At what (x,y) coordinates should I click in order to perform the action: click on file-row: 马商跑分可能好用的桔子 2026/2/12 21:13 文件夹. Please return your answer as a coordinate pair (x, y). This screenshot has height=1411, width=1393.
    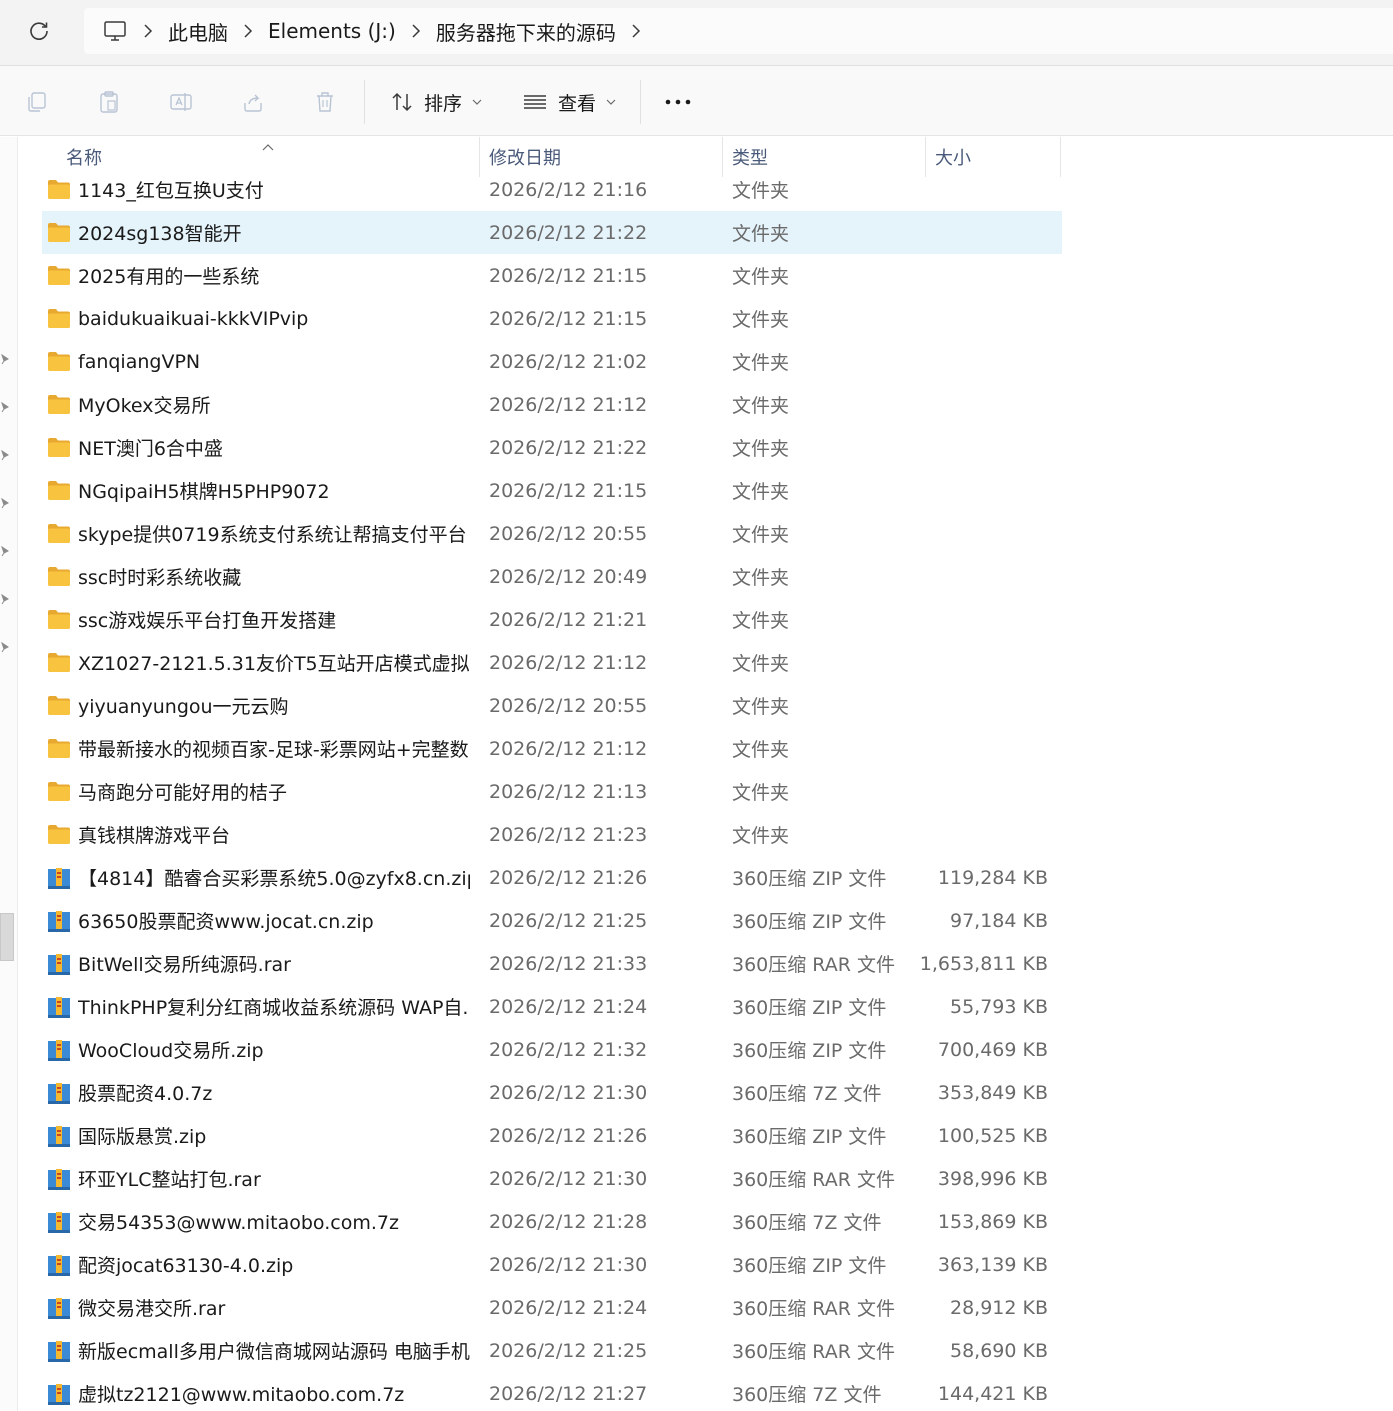
    Looking at the image, I should click on (552, 791).